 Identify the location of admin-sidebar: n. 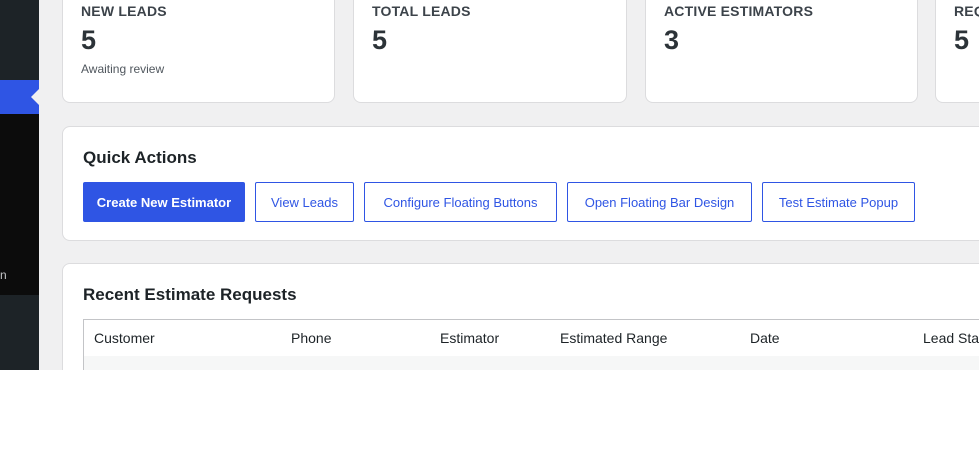
(19, 185).